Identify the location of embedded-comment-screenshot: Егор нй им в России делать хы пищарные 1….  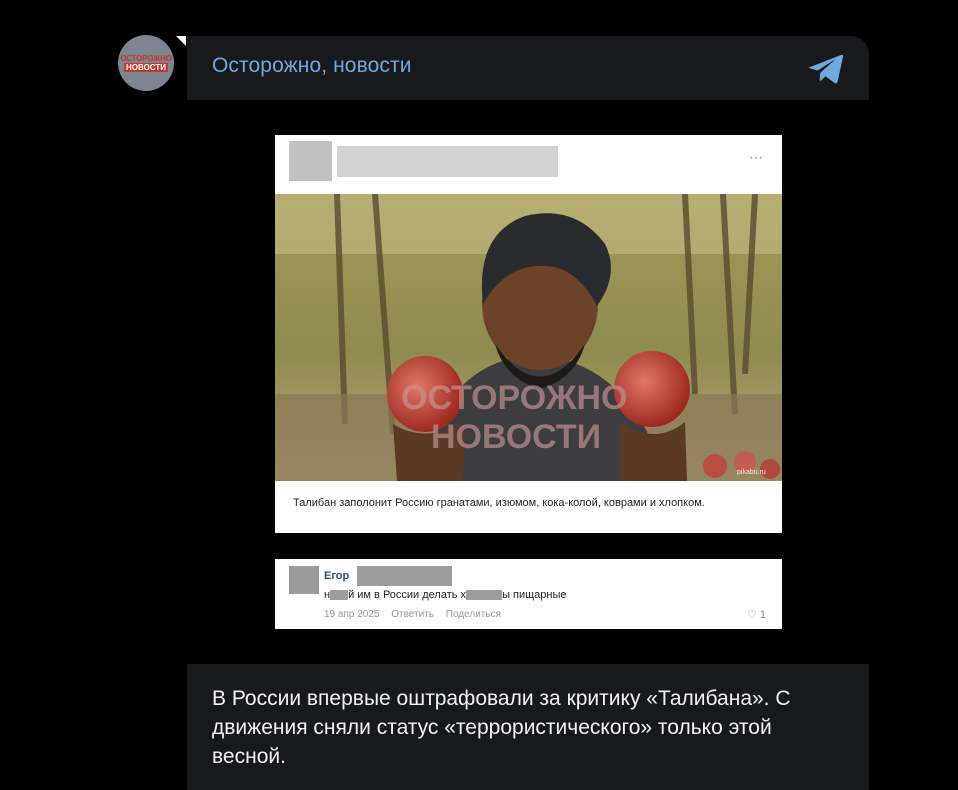
(528, 594).